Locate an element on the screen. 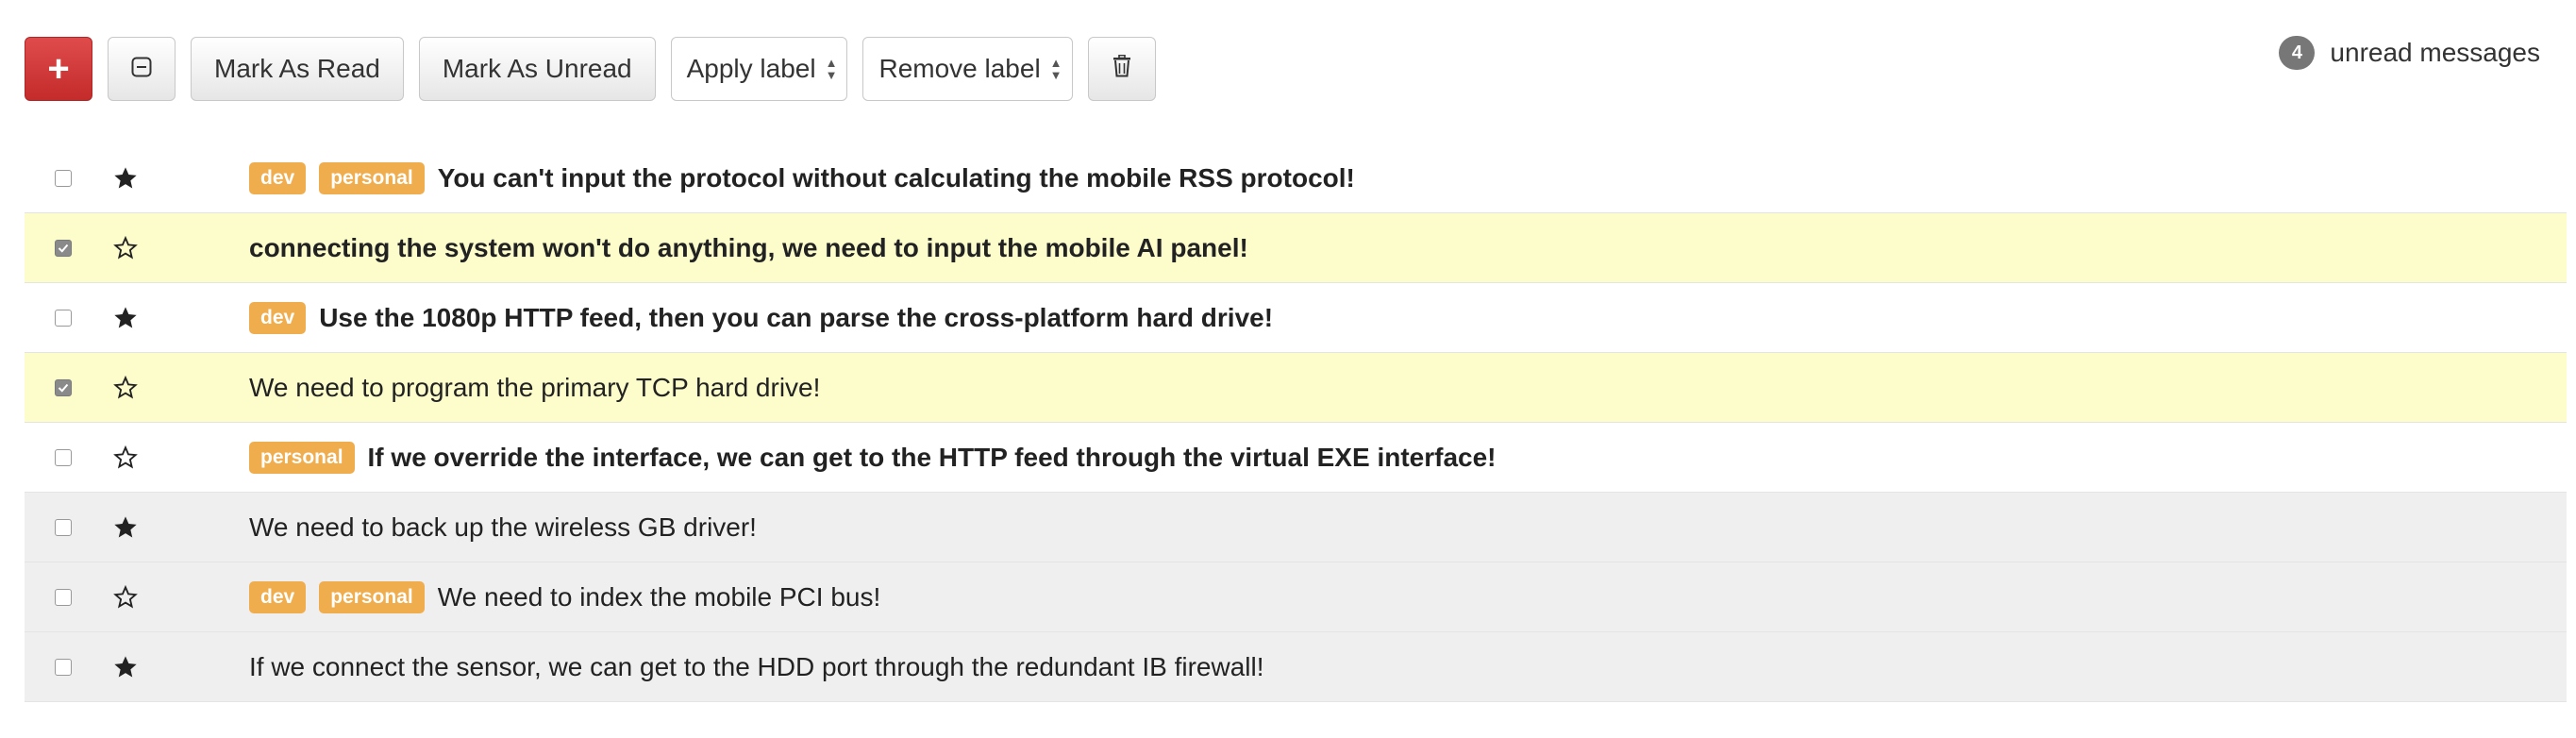 Image resolution: width=2576 pixels, height=738 pixels. apply-label-text: Apply label is located at coordinates (751, 68).